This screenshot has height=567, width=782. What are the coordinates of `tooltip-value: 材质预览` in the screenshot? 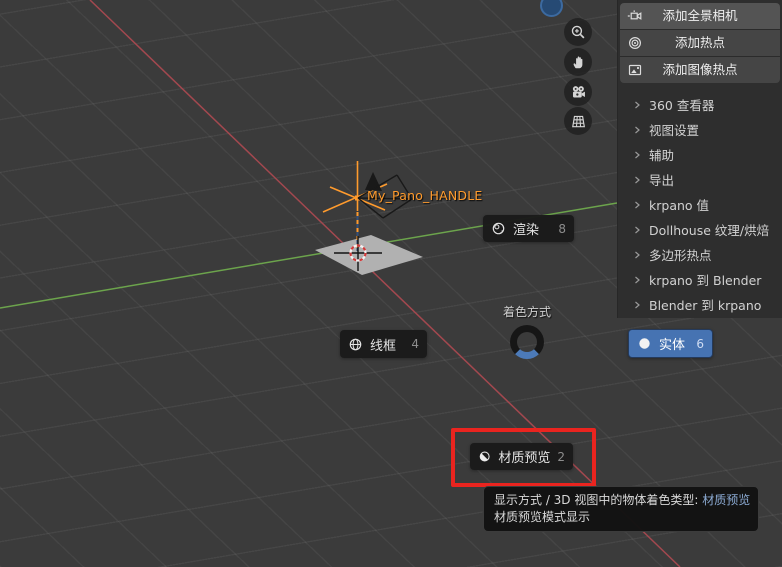 It's located at (726, 500).